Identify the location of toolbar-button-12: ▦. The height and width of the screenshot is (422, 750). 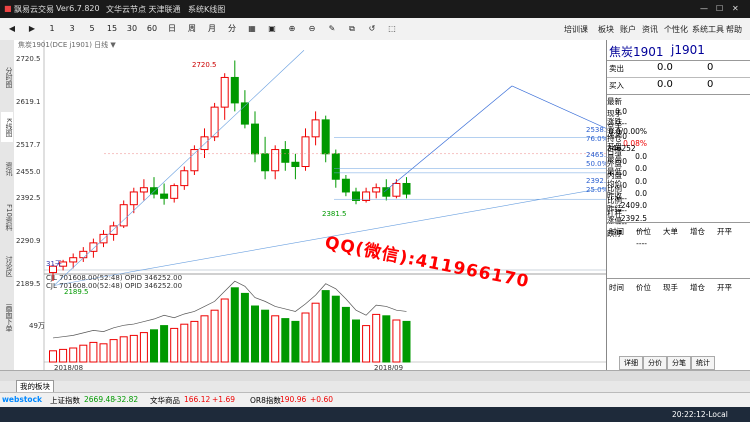
(252, 29).